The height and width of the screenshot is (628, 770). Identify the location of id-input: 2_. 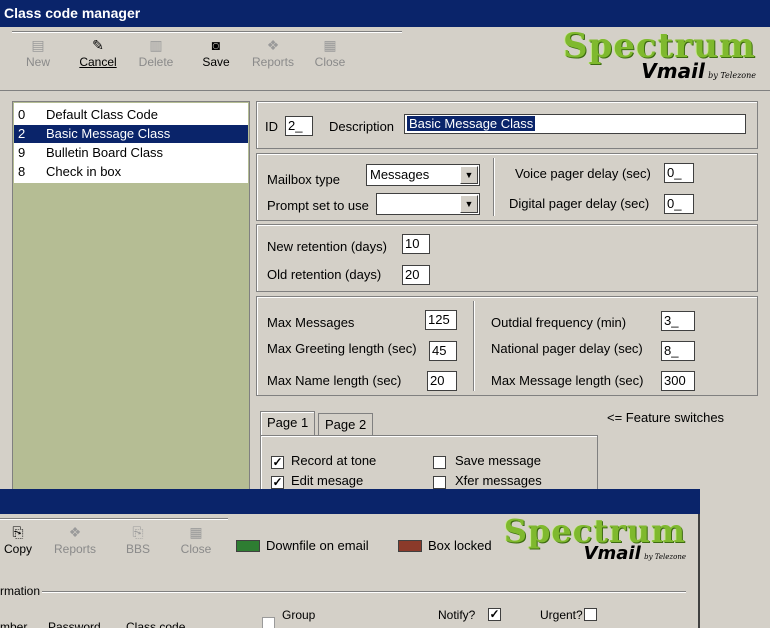
(299, 126).